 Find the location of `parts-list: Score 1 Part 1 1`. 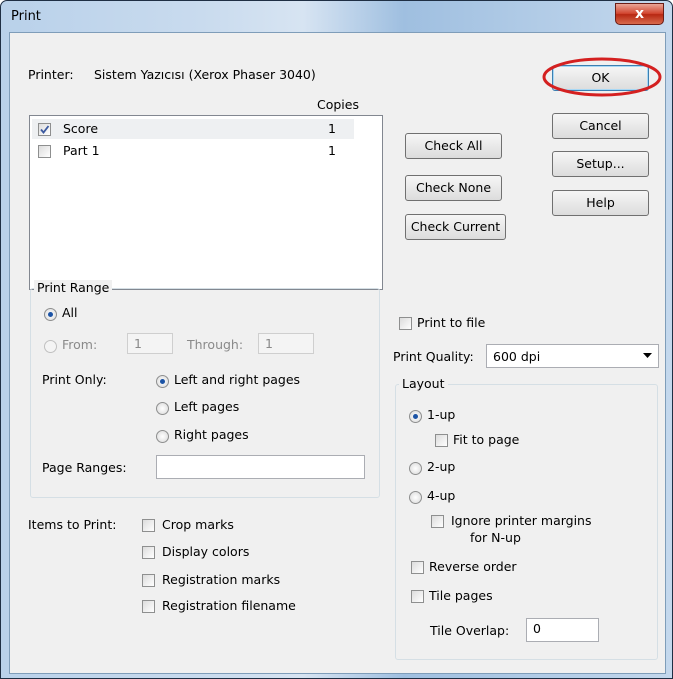

parts-list: Score 1 Part 1 1 is located at coordinates (206, 202).